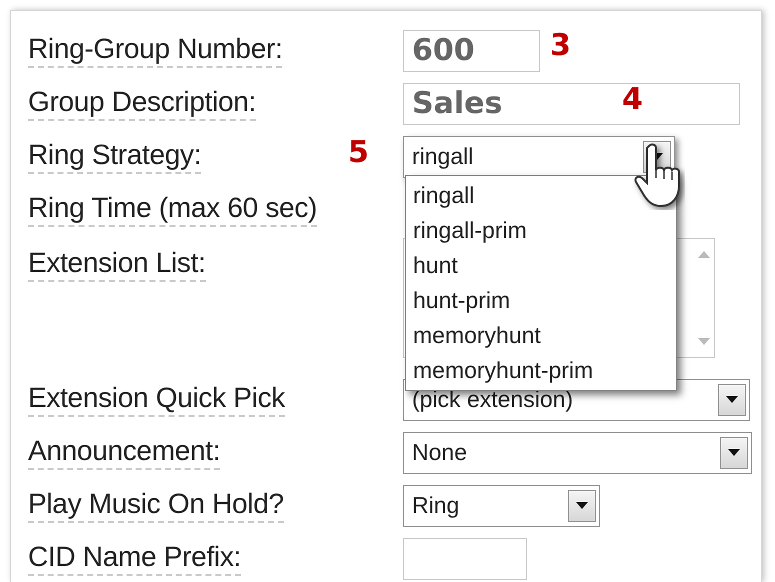 Image resolution: width=775 pixels, height=582 pixels. I want to click on dropdown: Ring, so click(501, 505).